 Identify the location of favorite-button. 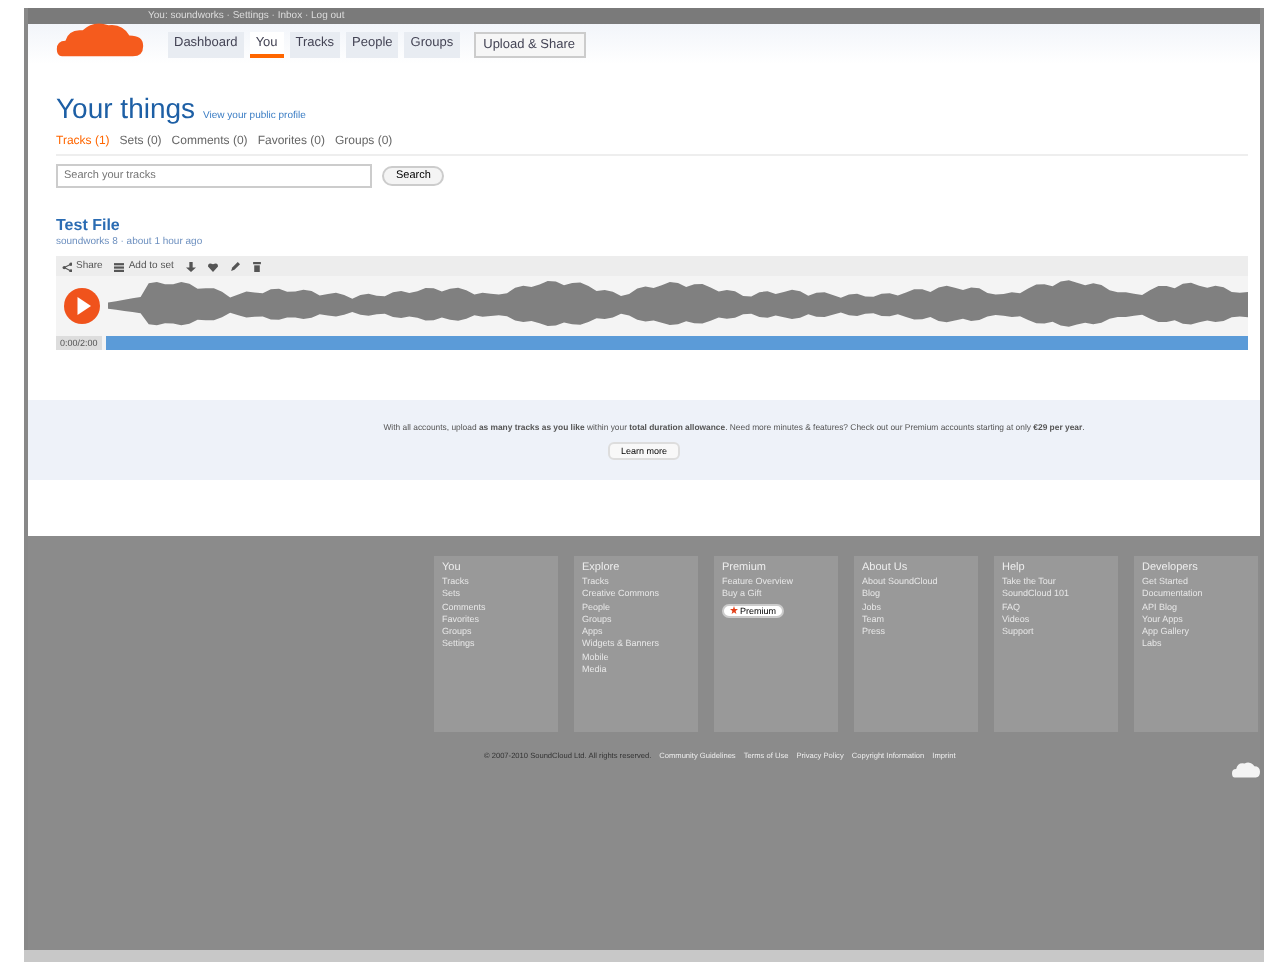
(212, 266).